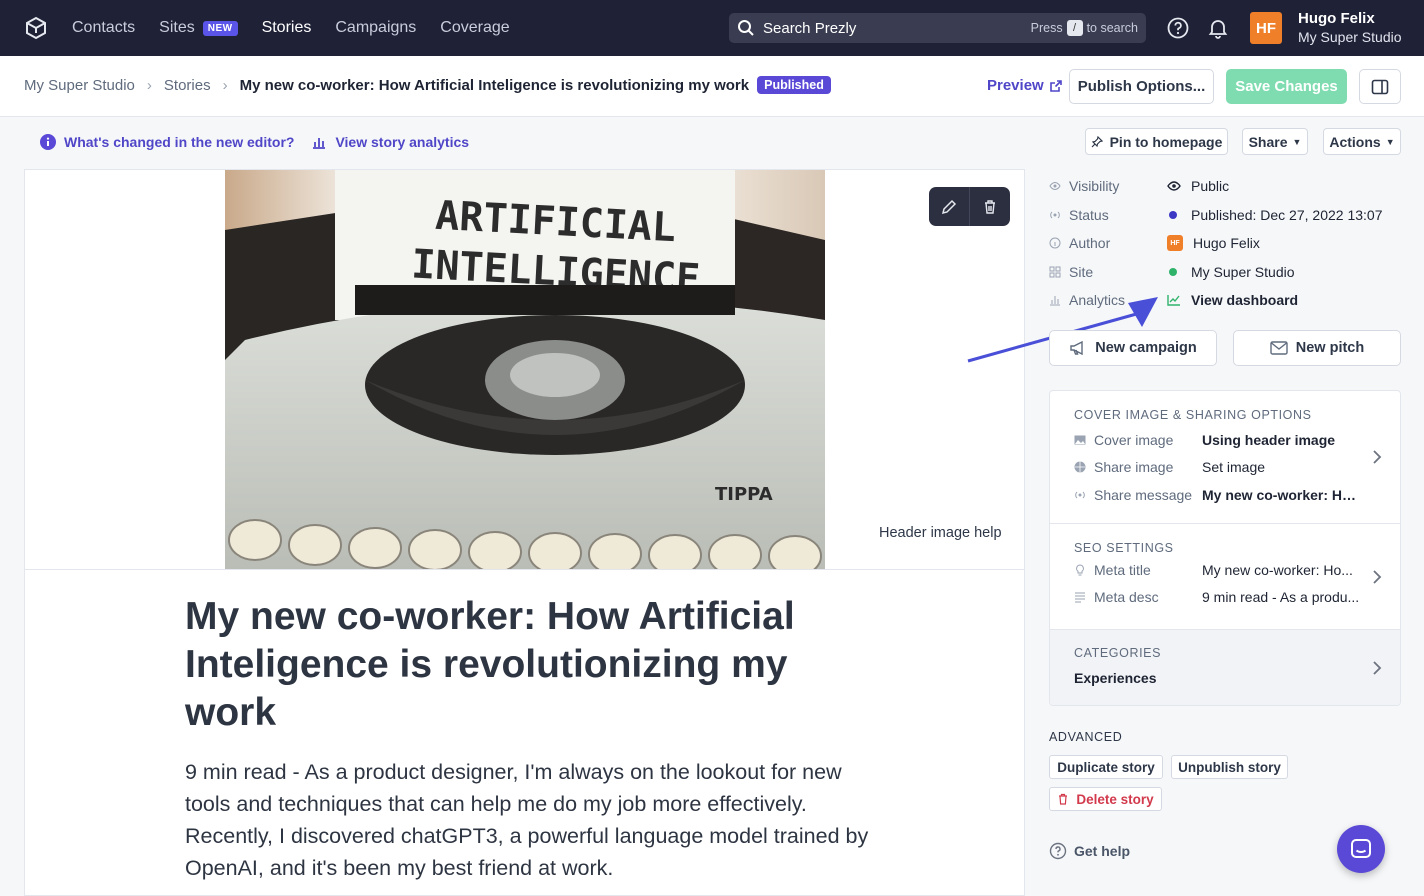 Image resolution: width=1424 pixels, height=896 pixels. Describe the element at coordinates (1105, 799) in the screenshot. I see `delete-story-button: Delete story` at that location.